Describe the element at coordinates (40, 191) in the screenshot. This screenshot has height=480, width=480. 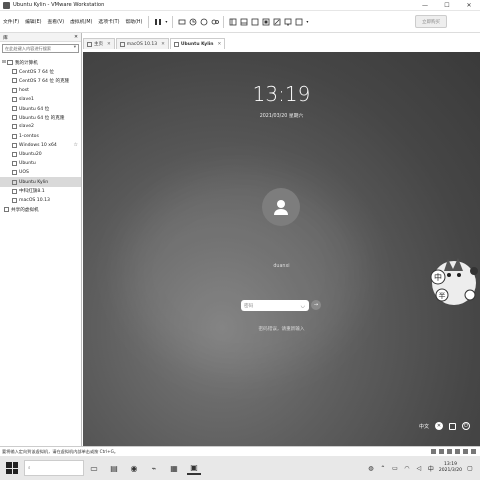
I see `tree-item-vm: 中科红旗8.1` at that location.